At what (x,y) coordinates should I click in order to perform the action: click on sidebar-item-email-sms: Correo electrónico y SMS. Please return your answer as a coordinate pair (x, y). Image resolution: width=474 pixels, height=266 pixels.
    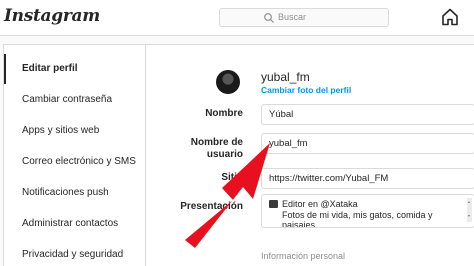
    Looking at the image, I should click on (75, 162).